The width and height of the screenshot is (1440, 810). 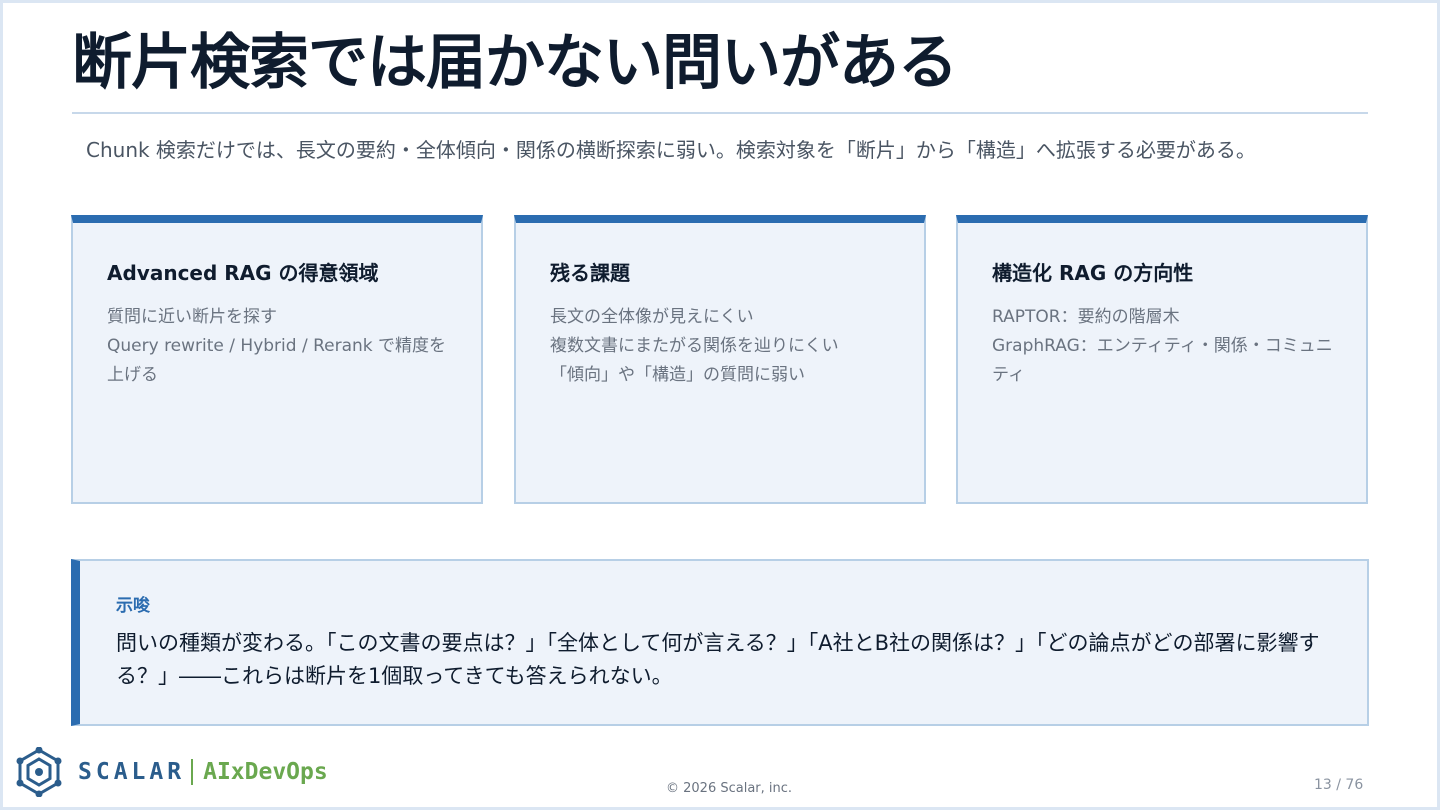 What do you see at coordinates (590, 273) in the screenshot?
I see `card-title: 残る課題` at bounding box center [590, 273].